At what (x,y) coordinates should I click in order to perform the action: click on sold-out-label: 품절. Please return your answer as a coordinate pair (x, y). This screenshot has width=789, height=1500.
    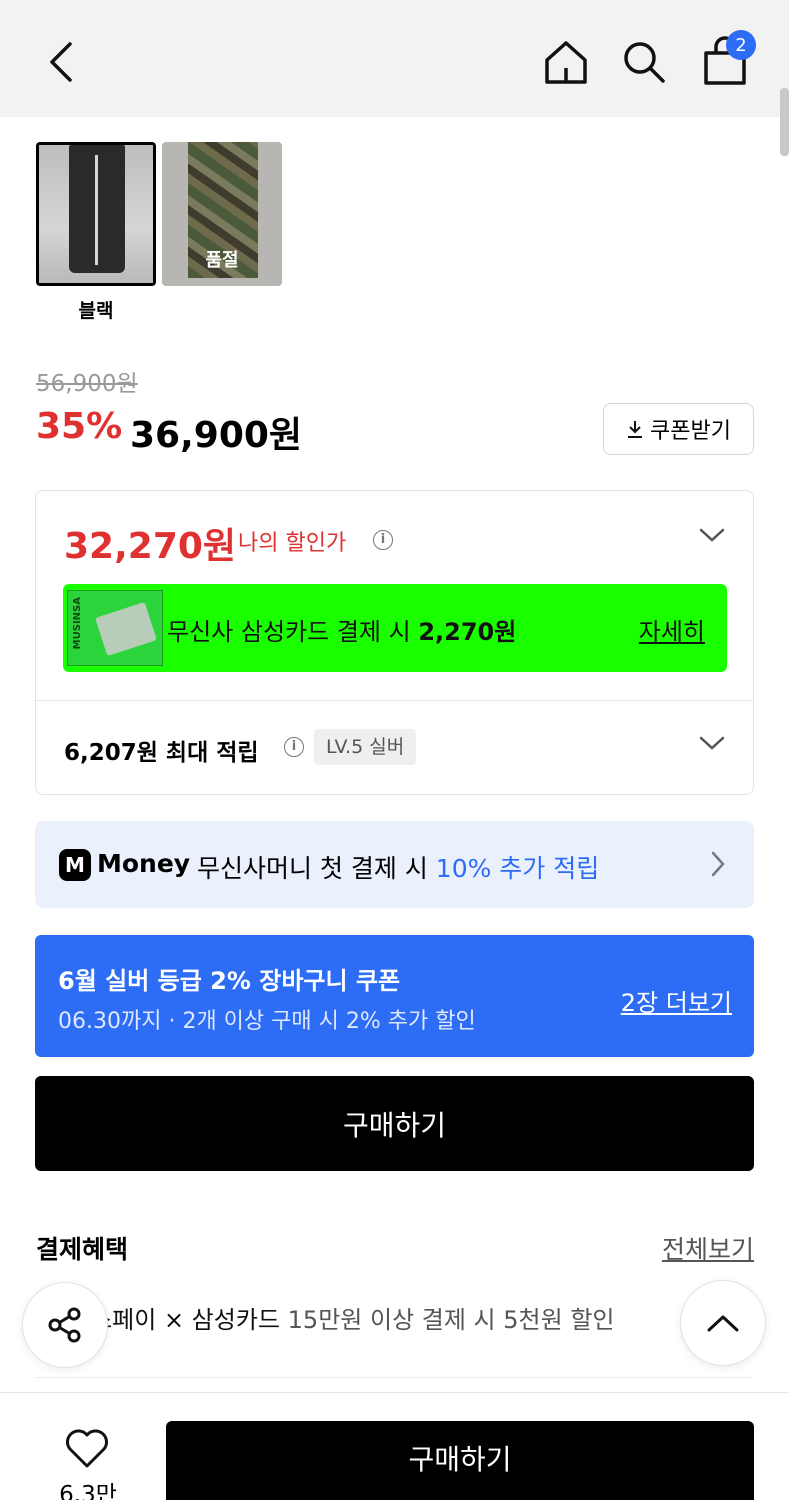
    Looking at the image, I should click on (222, 260).